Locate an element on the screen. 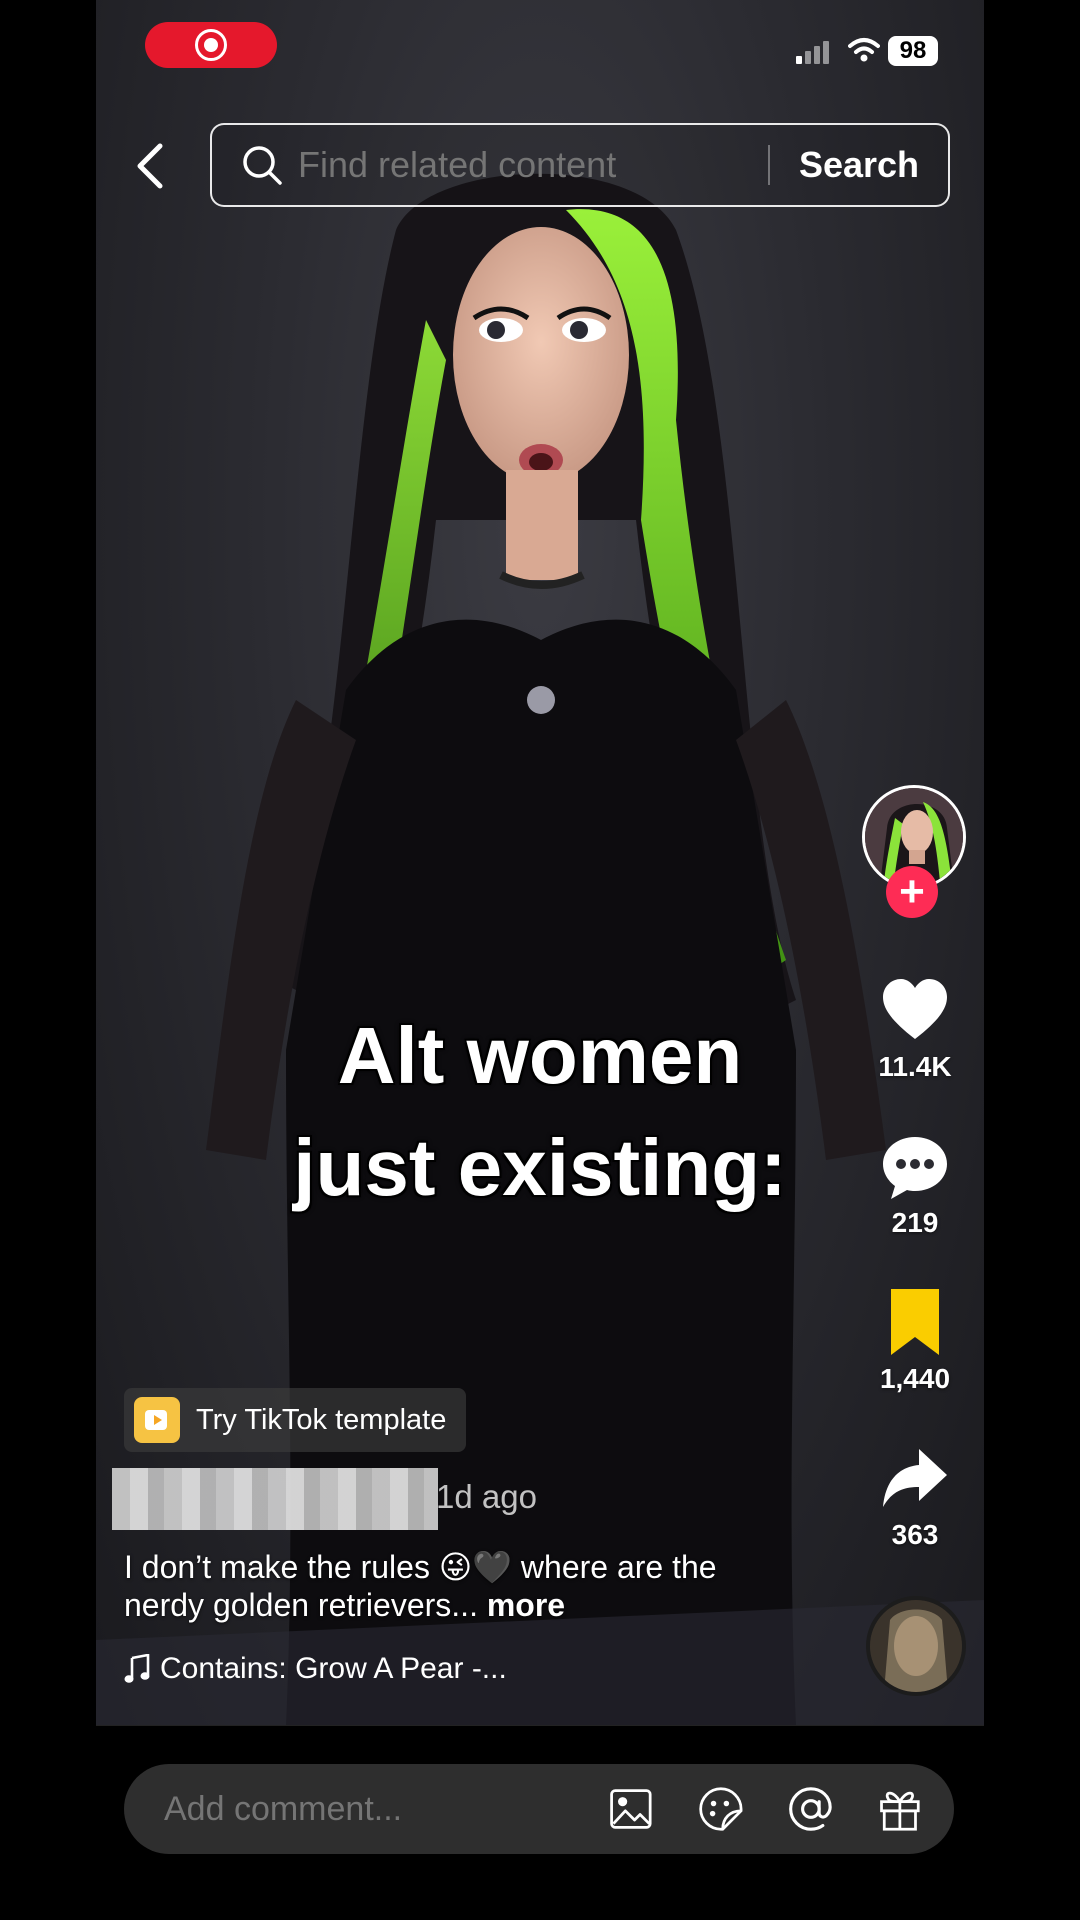 Image resolution: width=1080 pixels, height=1920 pixels. share-count: 363 is located at coordinates (915, 1534).